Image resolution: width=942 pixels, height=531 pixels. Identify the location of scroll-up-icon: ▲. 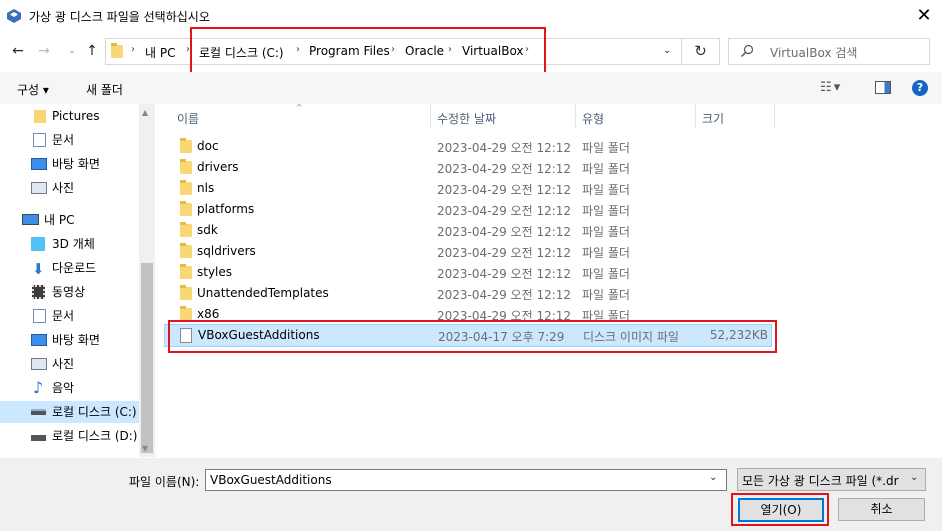
(145, 112).